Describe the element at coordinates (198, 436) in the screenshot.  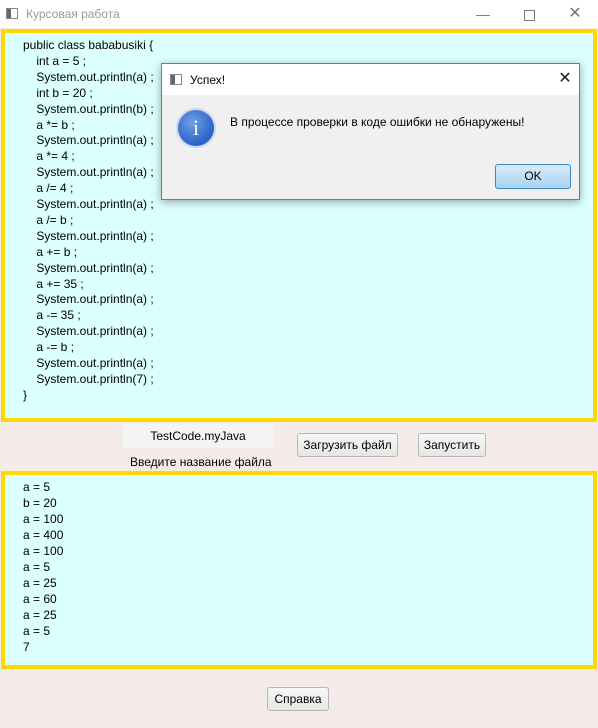
I see `filename-input: TestCode.myJava` at that location.